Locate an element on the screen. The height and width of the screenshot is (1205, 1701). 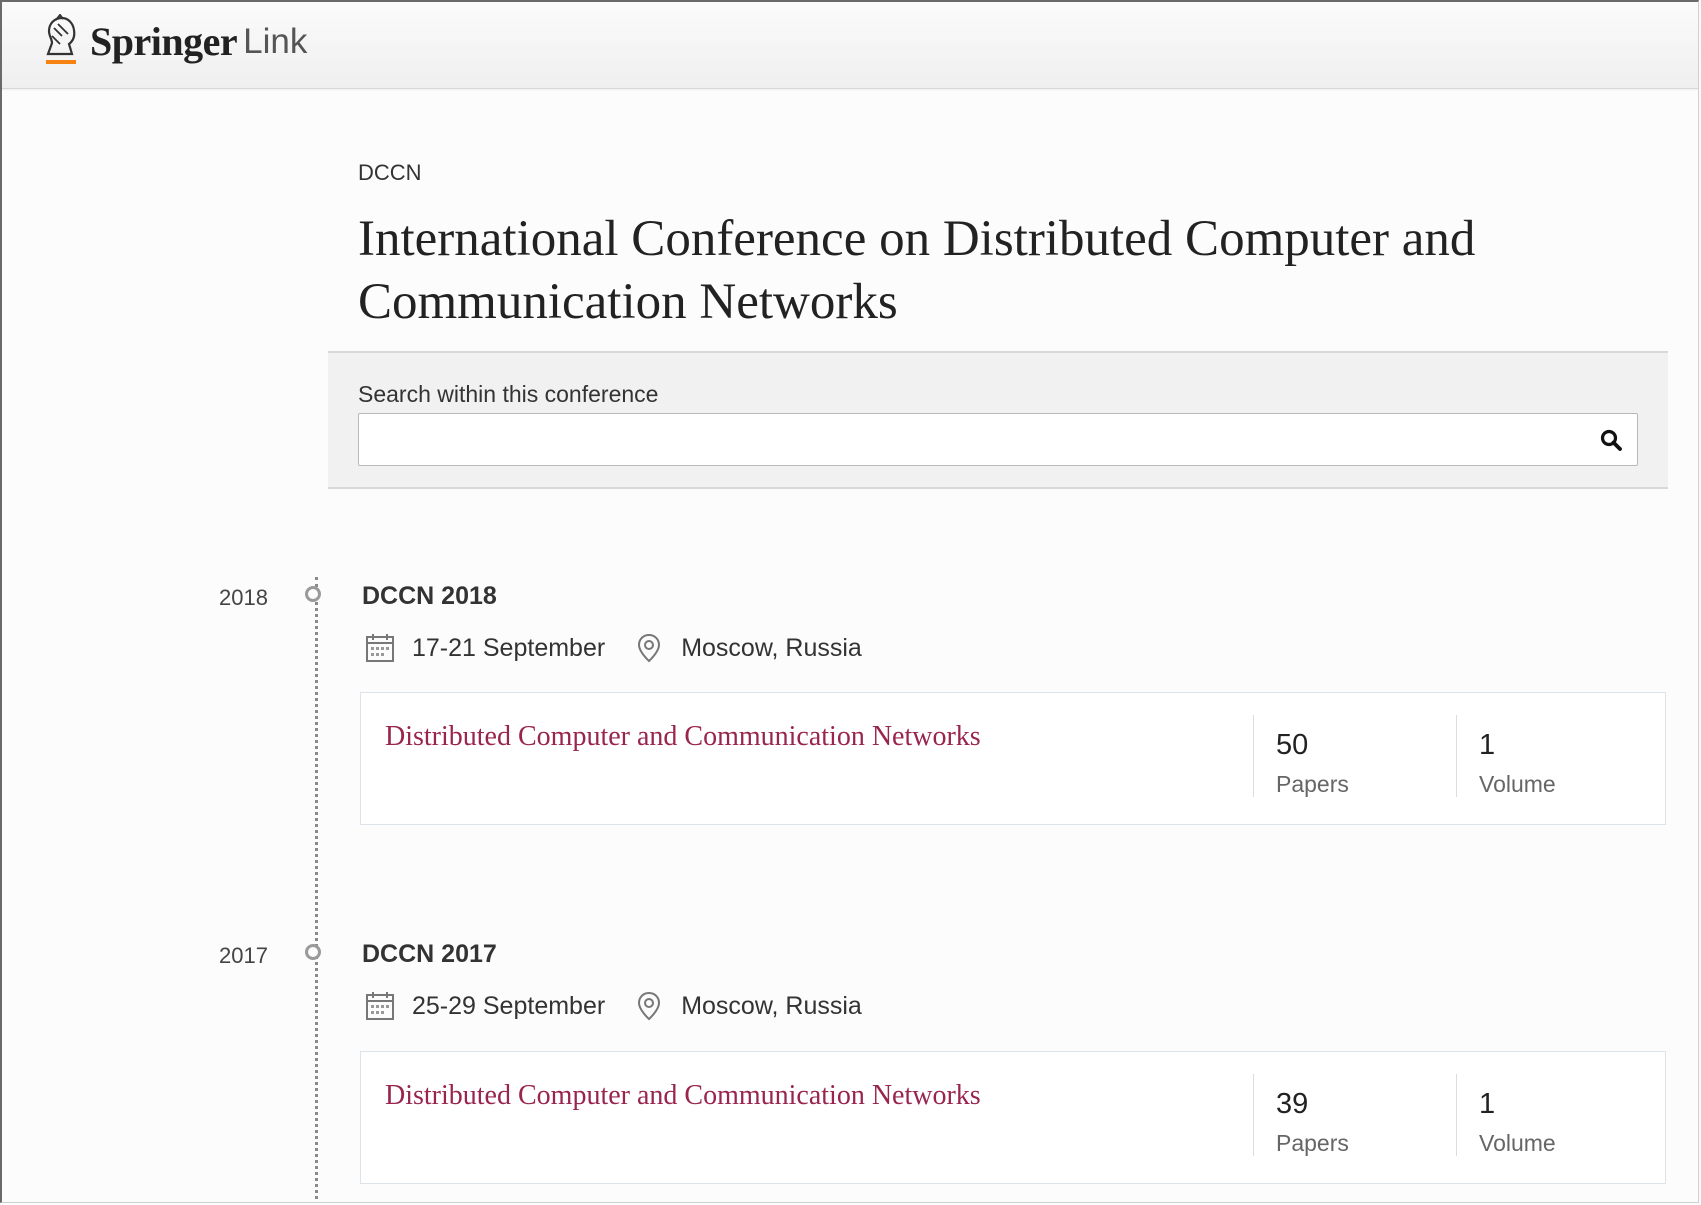
logo-text-link: Link is located at coordinates (275, 41).